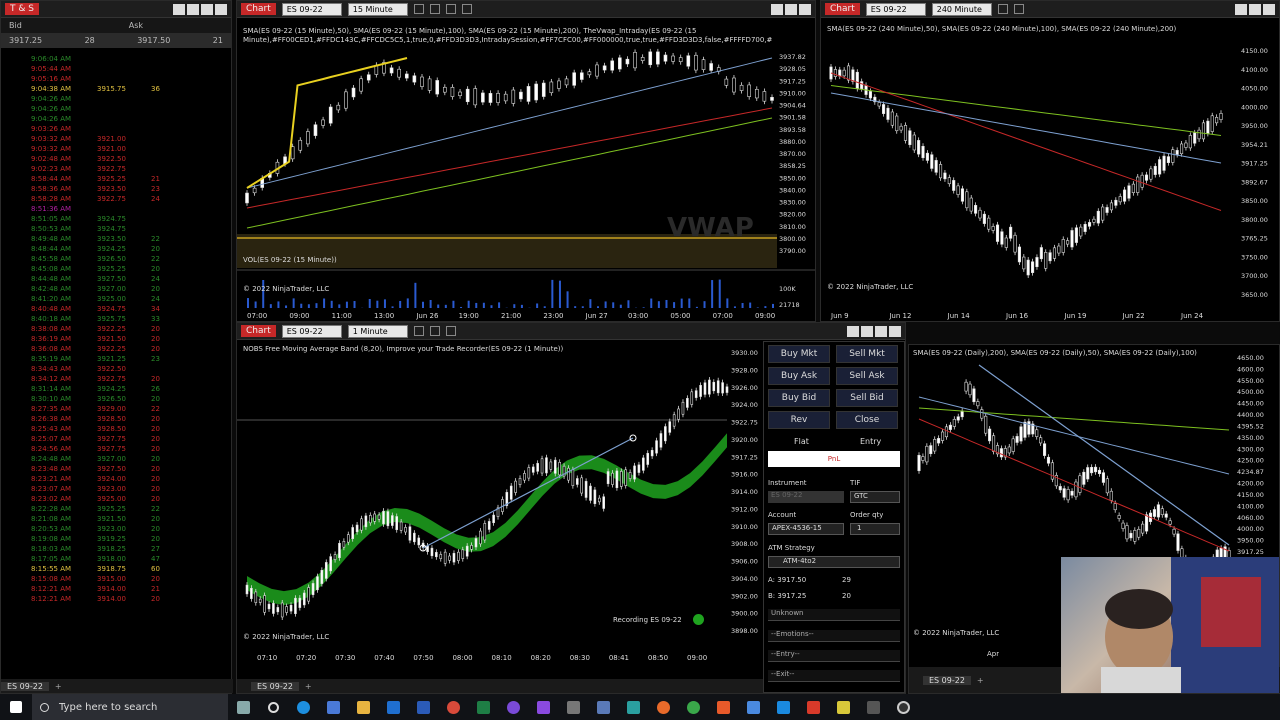 The height and width of the screenshot is (720, 1280). I want to click on ts-cell-size: 20, so click(155, 289).